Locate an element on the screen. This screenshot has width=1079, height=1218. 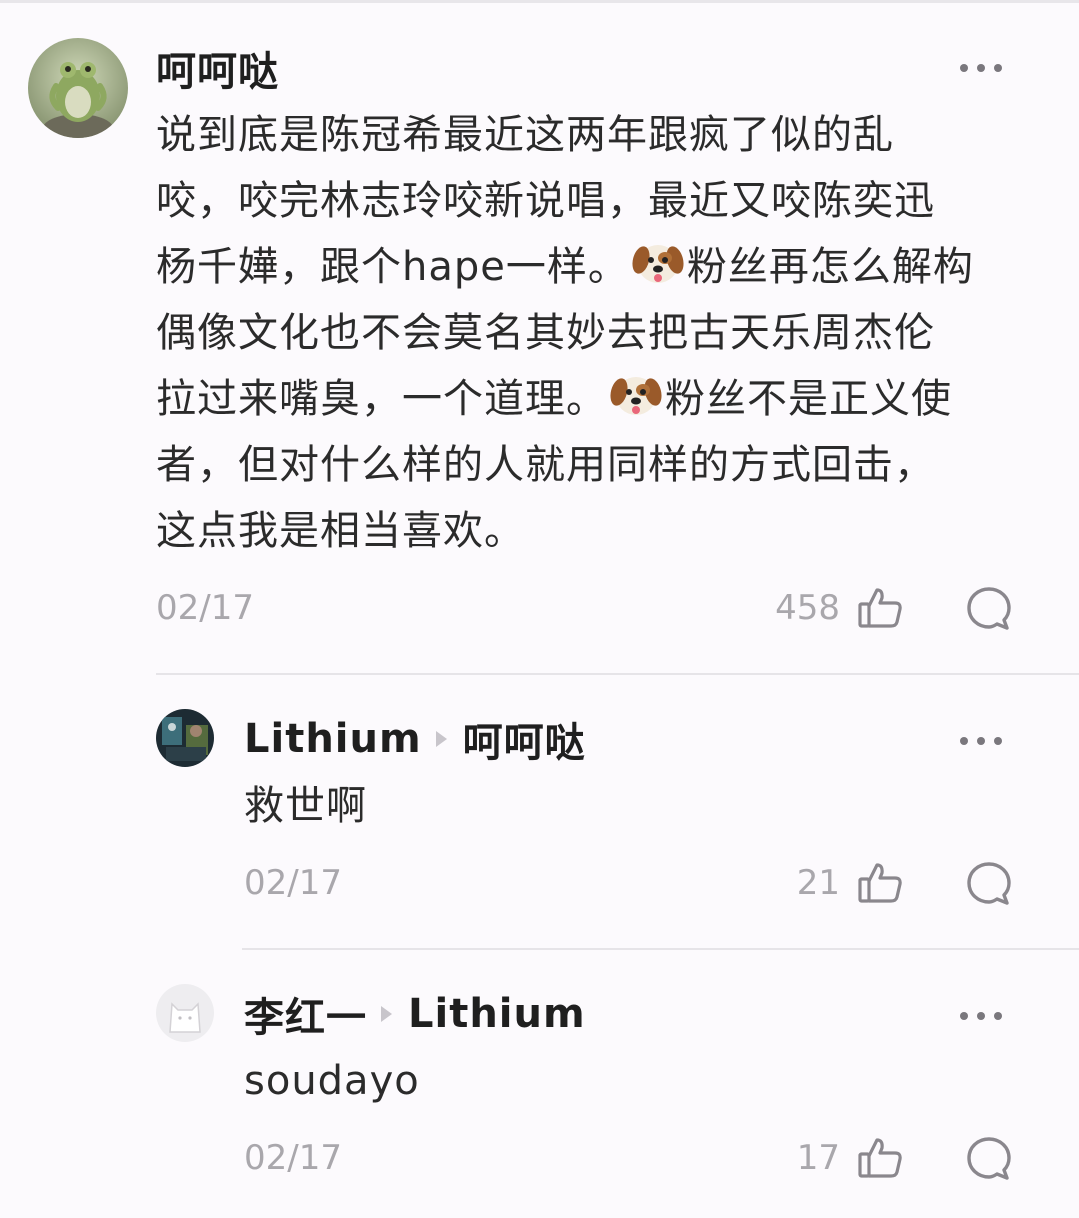
comment-header: 李红一 Lithium is located at coordinates (415, 1014).